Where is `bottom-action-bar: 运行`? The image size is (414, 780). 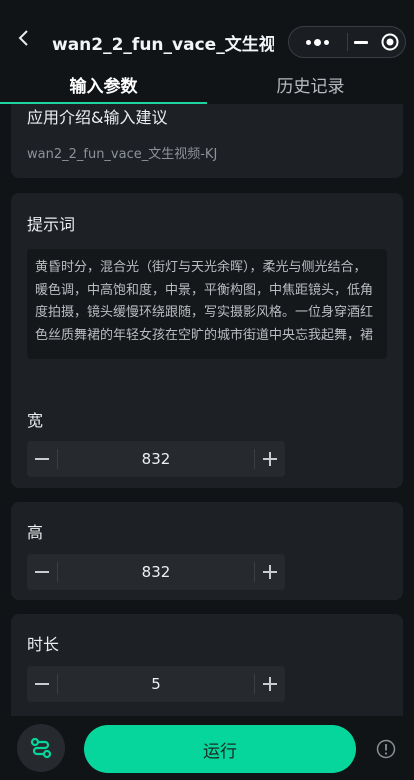
bottom-action-bar: 运行 is located at coordinates (207, 748).